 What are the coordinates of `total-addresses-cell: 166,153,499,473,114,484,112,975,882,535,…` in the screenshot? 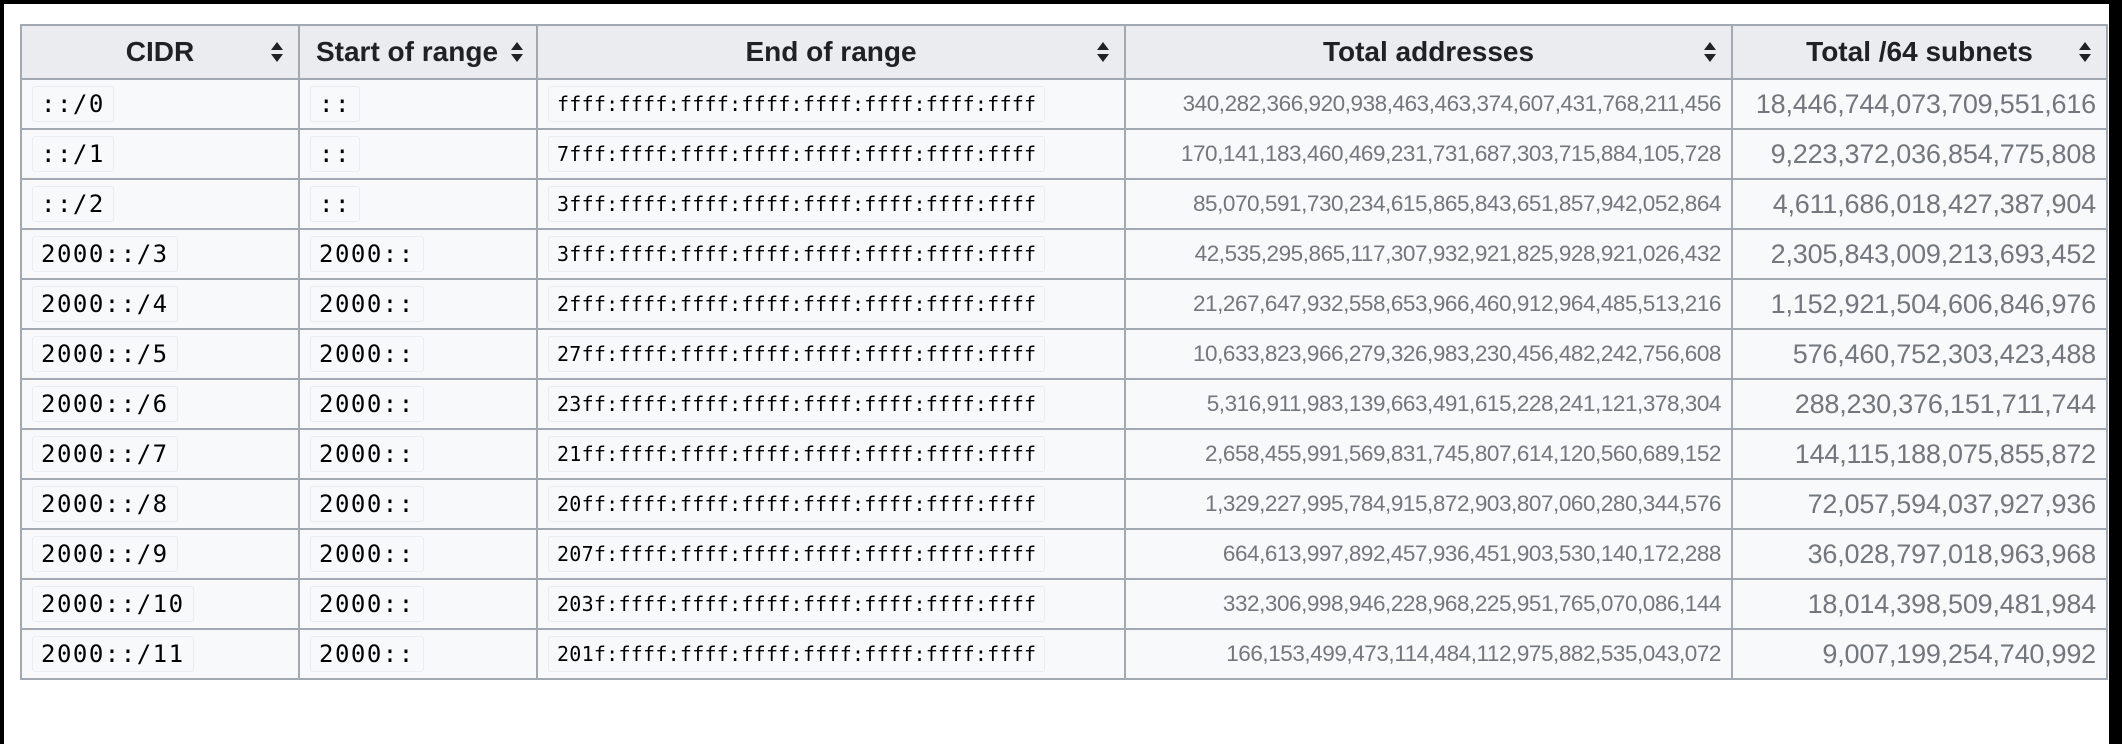 It's located at (1428, 654).